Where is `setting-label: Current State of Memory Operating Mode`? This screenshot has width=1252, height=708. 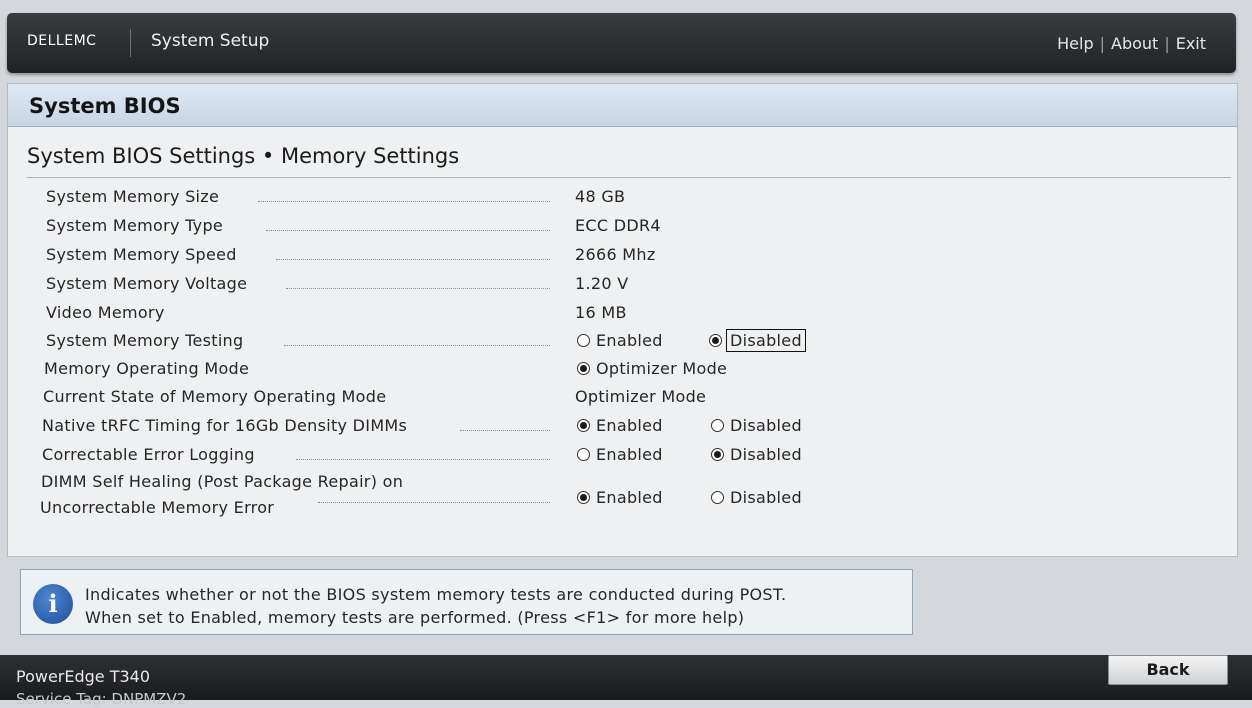 setting-label: Current State of Memory Operating Mode is located at coordinates (215, 396).